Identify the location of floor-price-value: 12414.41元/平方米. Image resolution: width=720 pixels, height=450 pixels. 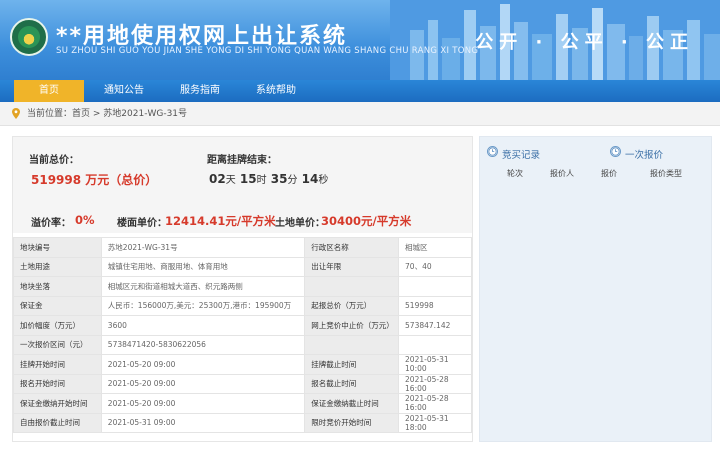
(220, 221).